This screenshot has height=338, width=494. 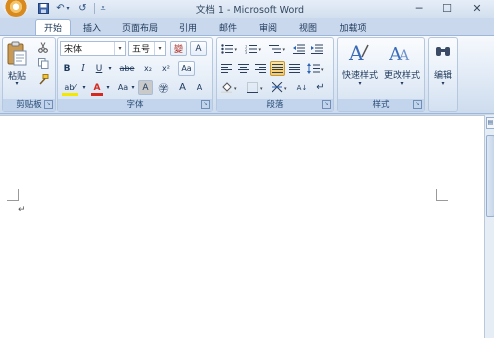 I want to click on cut-icon, so click(x=43, y=47).